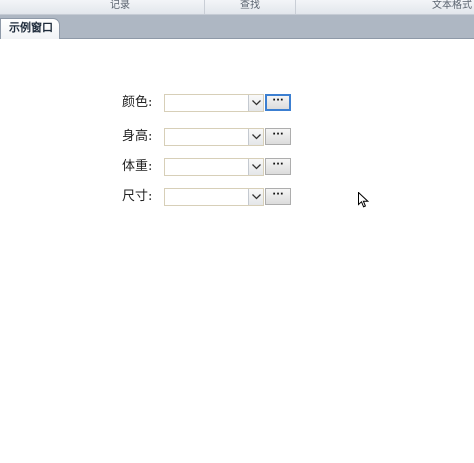  What do you see at coordinates (452, 5) in the screenshot?
I see `ribbon-group-label: 文本格式` at bounding box center [452, 5].